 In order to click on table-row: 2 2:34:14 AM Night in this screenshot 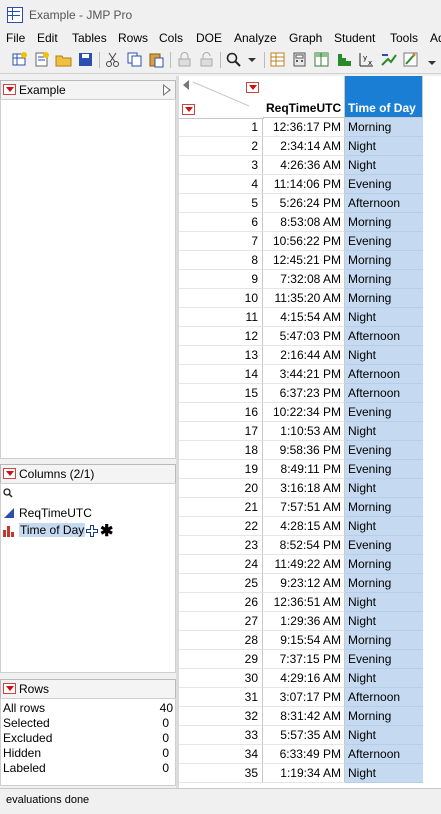, I will do `click(310, 146)`.